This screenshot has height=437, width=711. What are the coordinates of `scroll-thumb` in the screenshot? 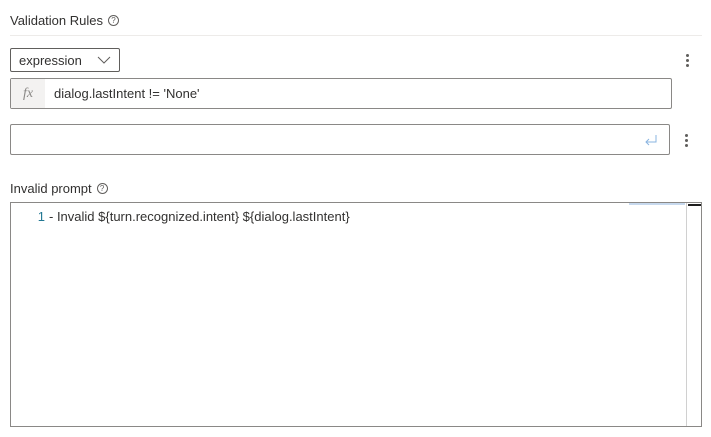 It's located at (694, 205).